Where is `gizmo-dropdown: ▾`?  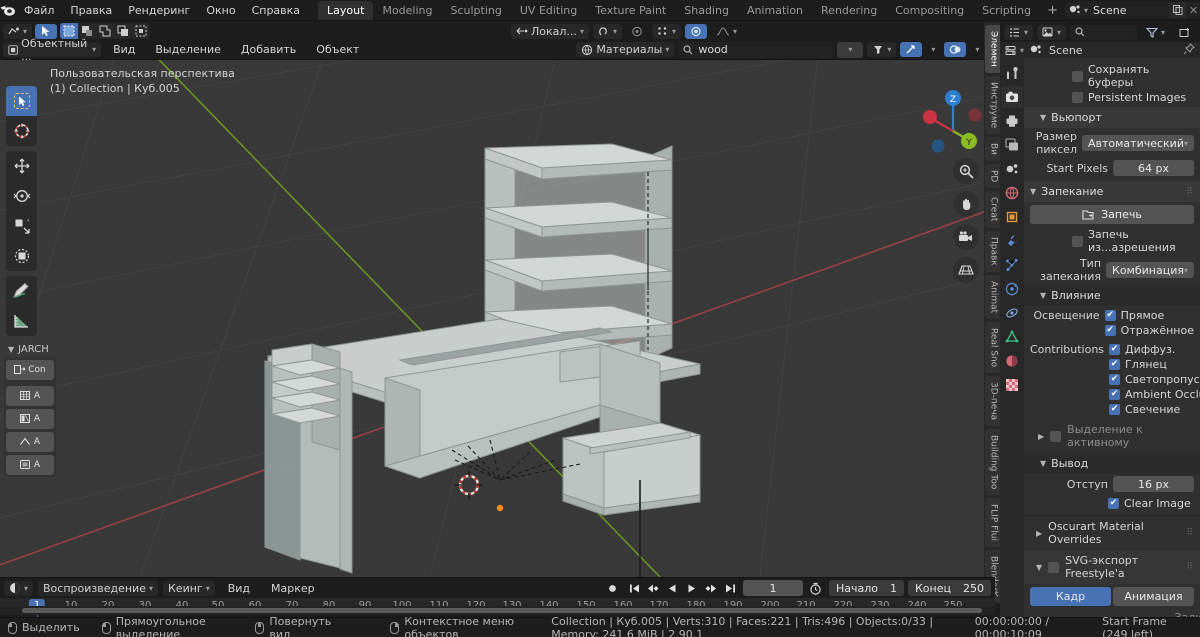 gizmo-dropdown: ▾ is located at coordinates (933, 49).